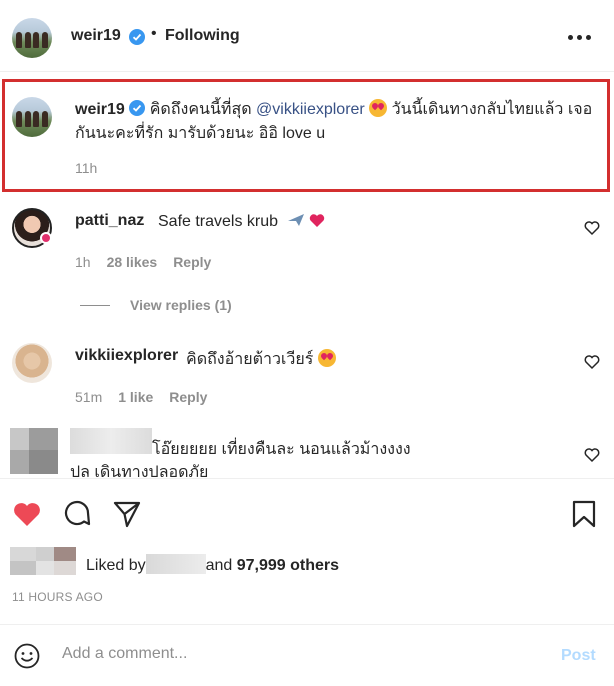 The image size is (614, 686). I want to click on blurred-username, so click(111, 441).